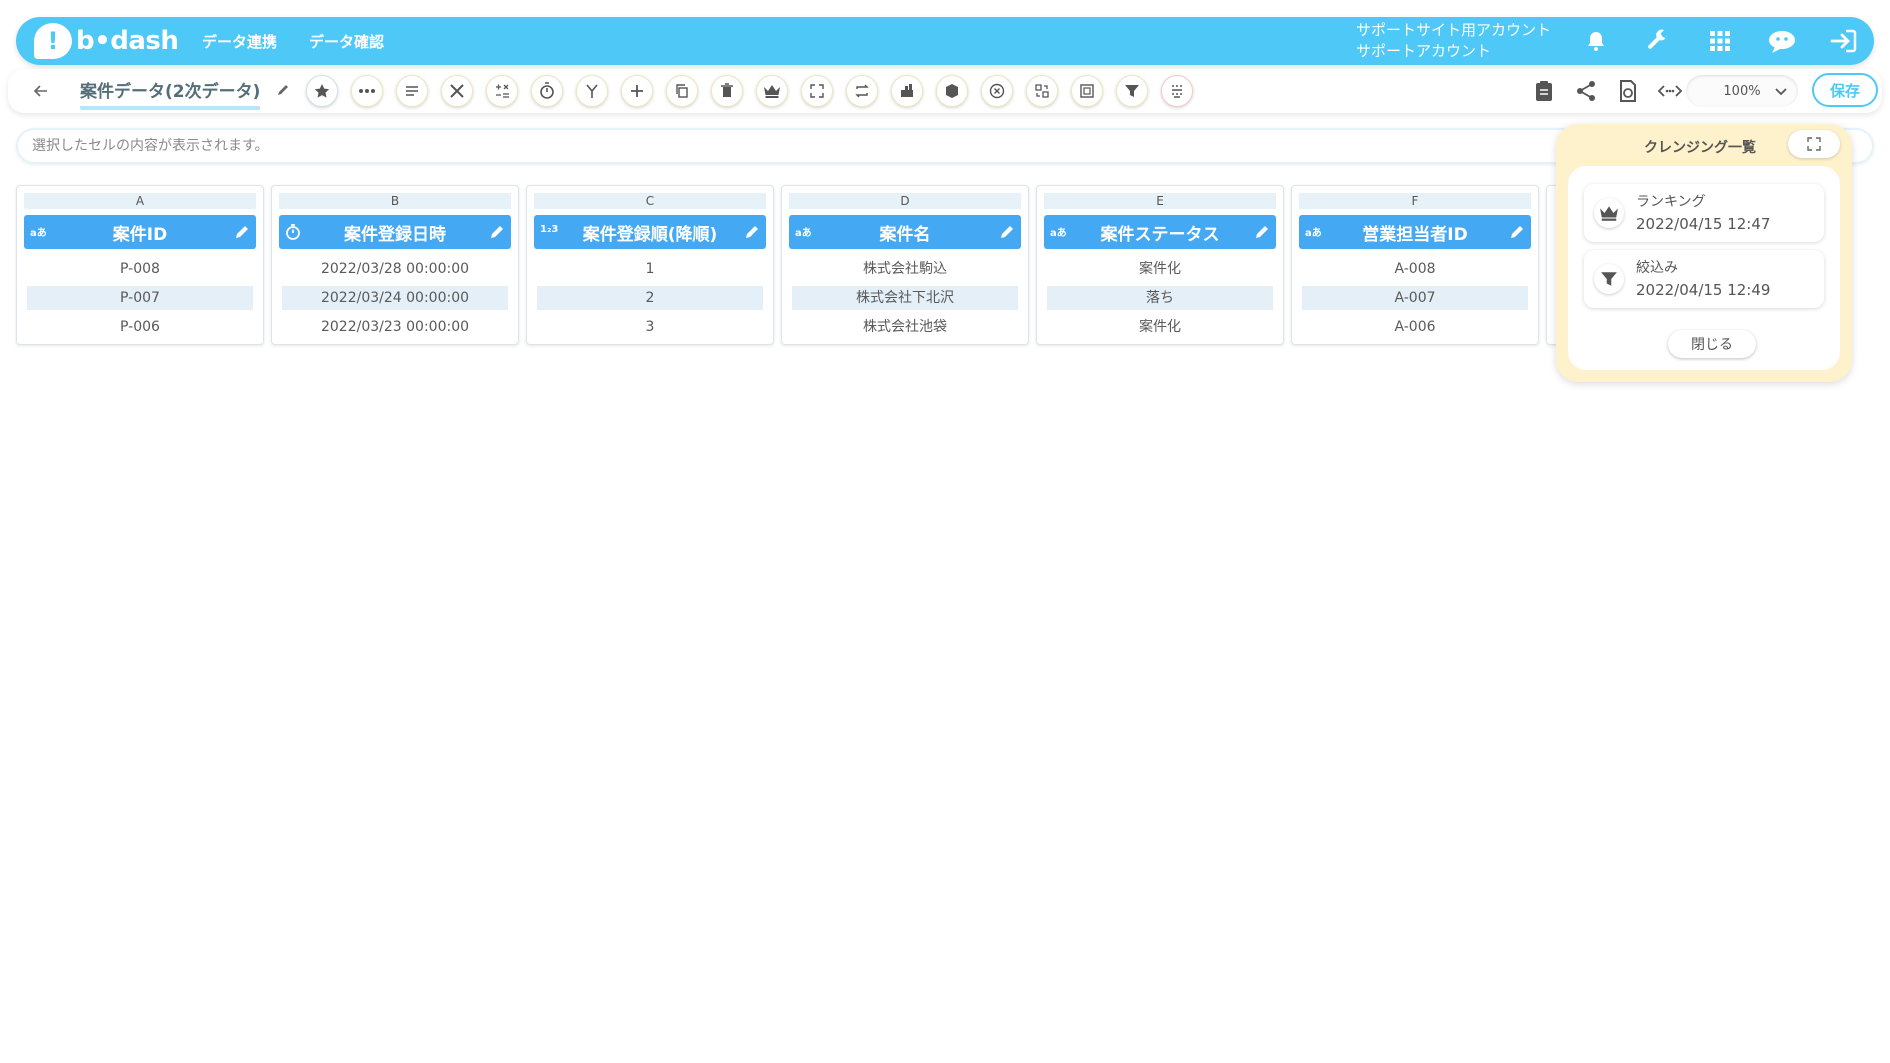 The height and width of the screenshot is (1063, 1890). I want to click on column-letter: A, so click(140, 201).